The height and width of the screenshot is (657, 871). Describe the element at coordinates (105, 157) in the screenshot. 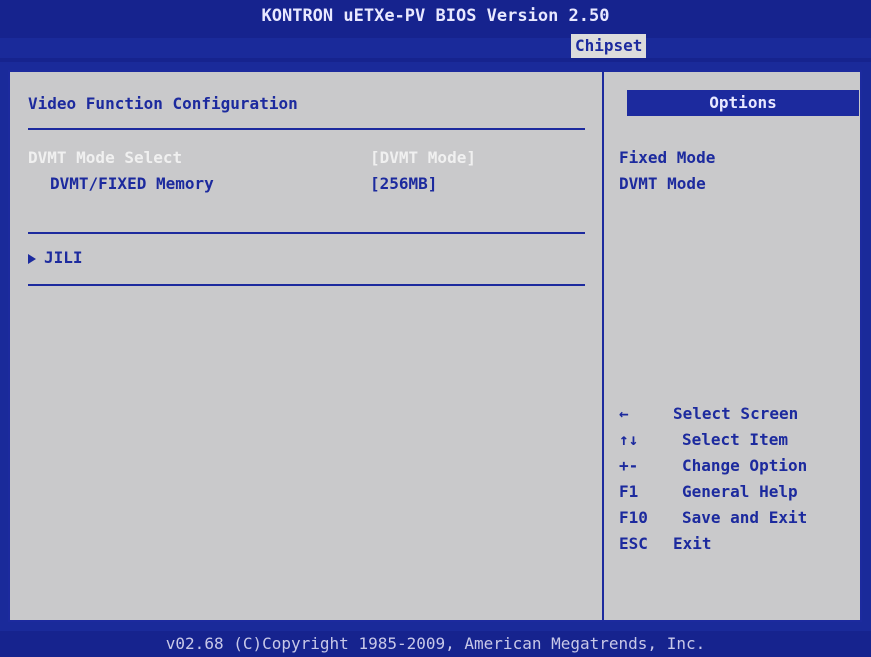

I see `setting-dvmt-mode-label: DVMT Mode Select` at that location.